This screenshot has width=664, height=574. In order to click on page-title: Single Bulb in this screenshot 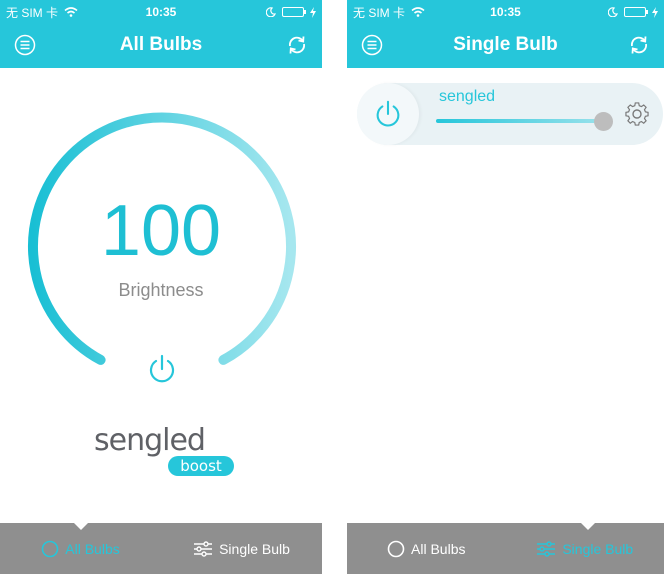, I will do `click(505, 44)`.